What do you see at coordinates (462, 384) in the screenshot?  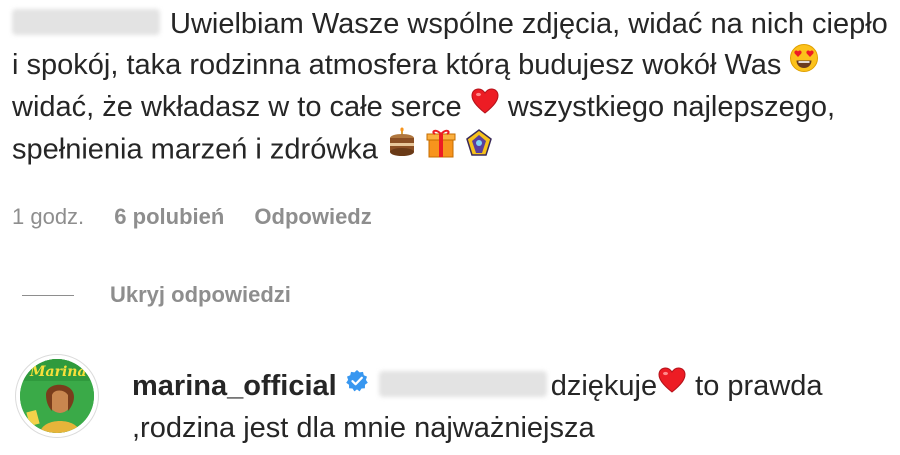 I see `blurred-mention-link` at bounding box center [462, 384].